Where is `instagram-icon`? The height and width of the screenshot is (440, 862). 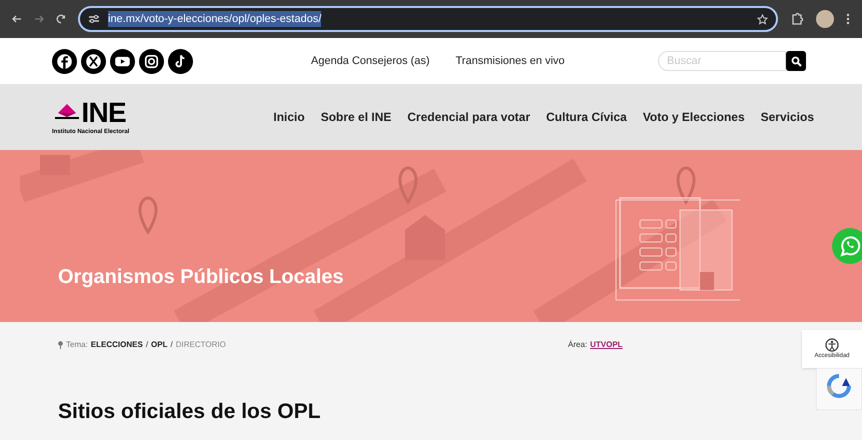
instagram-icon is located at coordinates (151, 61).